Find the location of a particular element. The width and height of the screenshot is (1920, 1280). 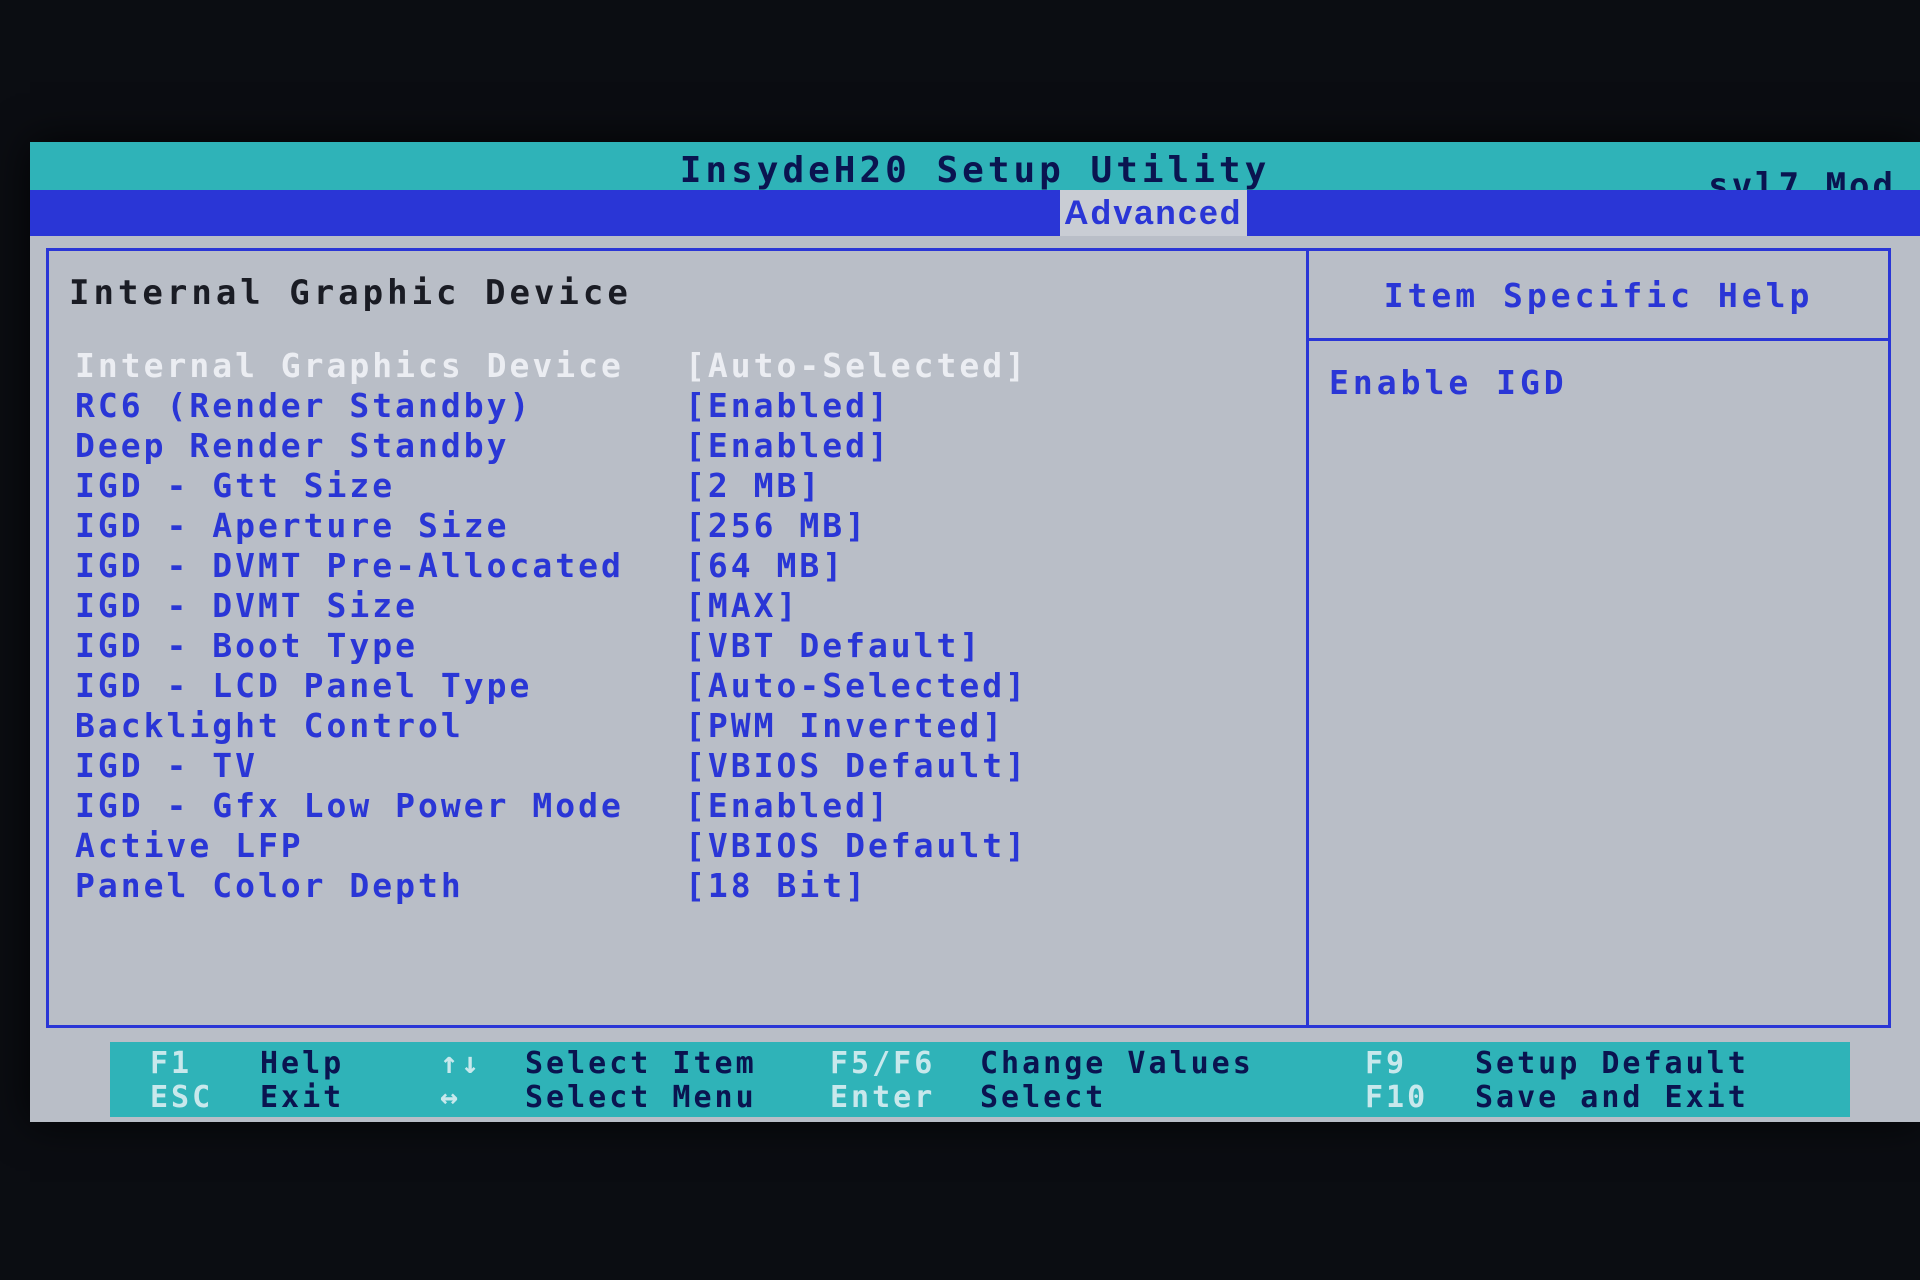

setting-label: IGD - TV is located at coordinates (166, 765).